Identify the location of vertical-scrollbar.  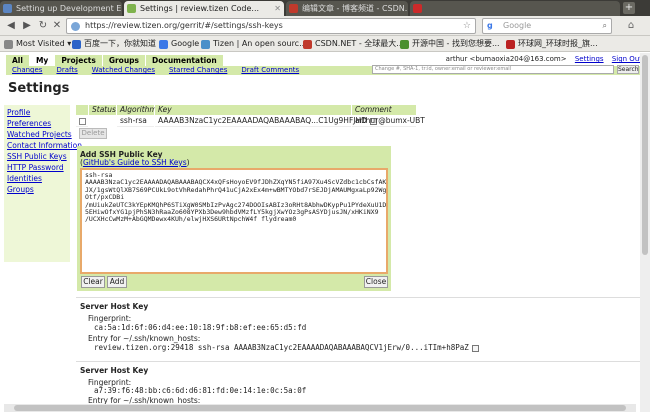
(645, 232).